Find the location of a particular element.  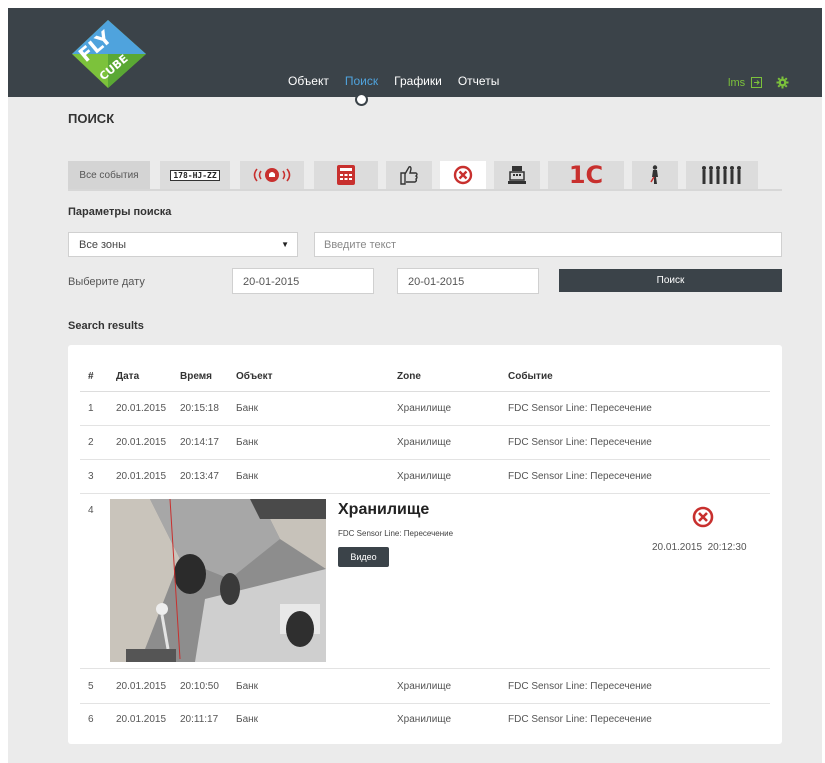

nav-item-object: Объект is located at coordinates (308, 81).